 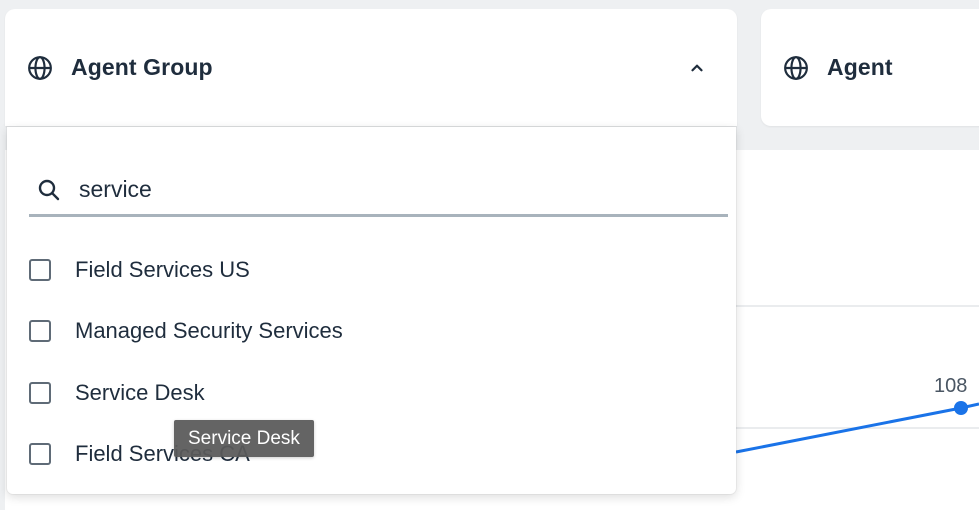 What do you see at coordinates (950, 386) in the screenshot?
I see `chart-data-label: 108` at bounding box center [950, 386].